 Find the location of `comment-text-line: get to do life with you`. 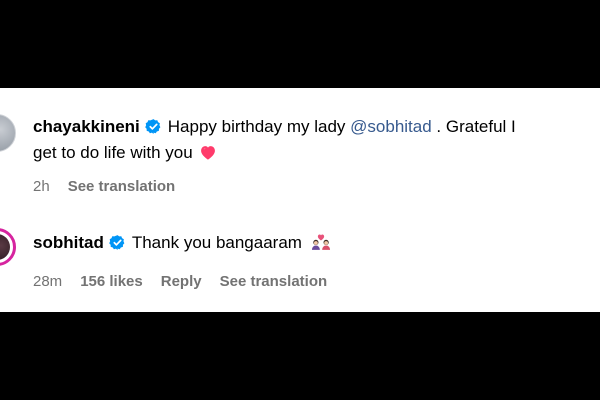

comment-text-line: get to do life with you is located at coordinates (125, 153).